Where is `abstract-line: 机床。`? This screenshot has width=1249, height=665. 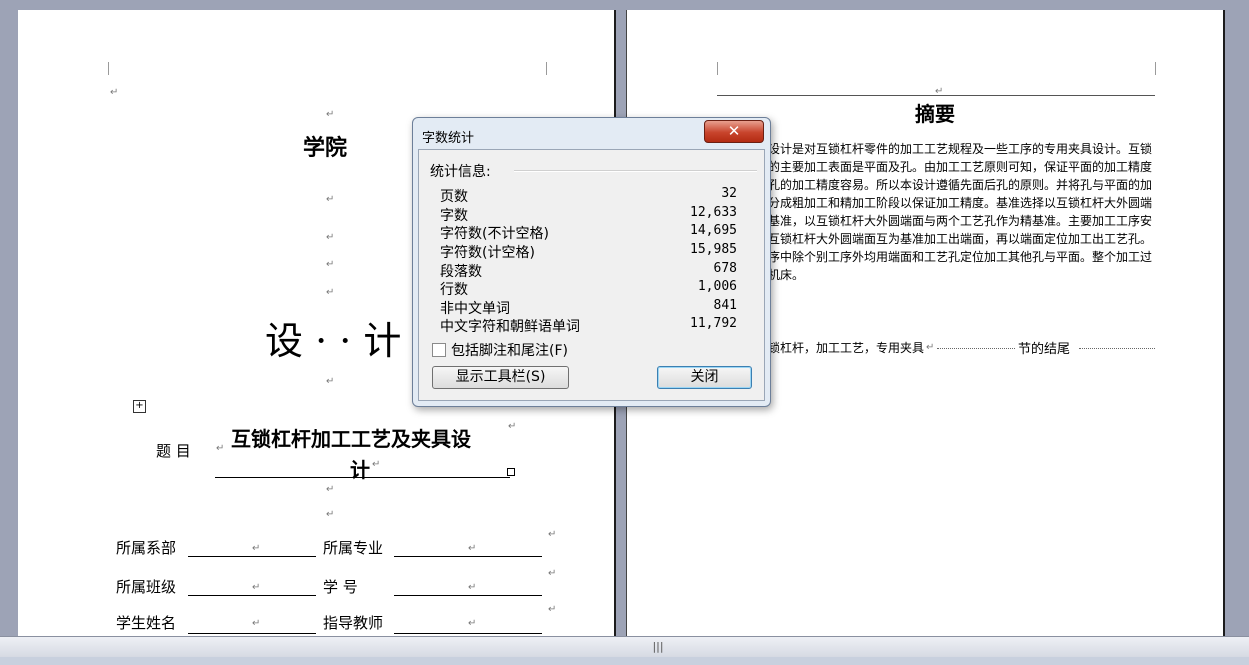
abstract-line: 机床。 is located at coordinates (786, 275).